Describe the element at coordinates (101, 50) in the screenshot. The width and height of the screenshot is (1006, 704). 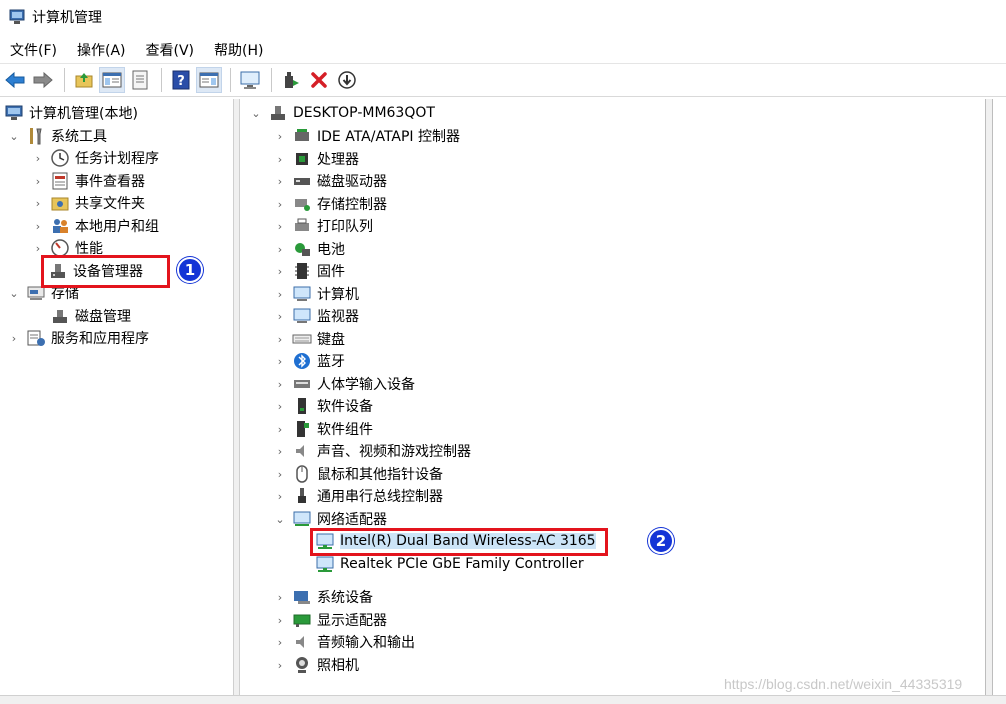
I see `menu-action: 操作(A)` at that location.